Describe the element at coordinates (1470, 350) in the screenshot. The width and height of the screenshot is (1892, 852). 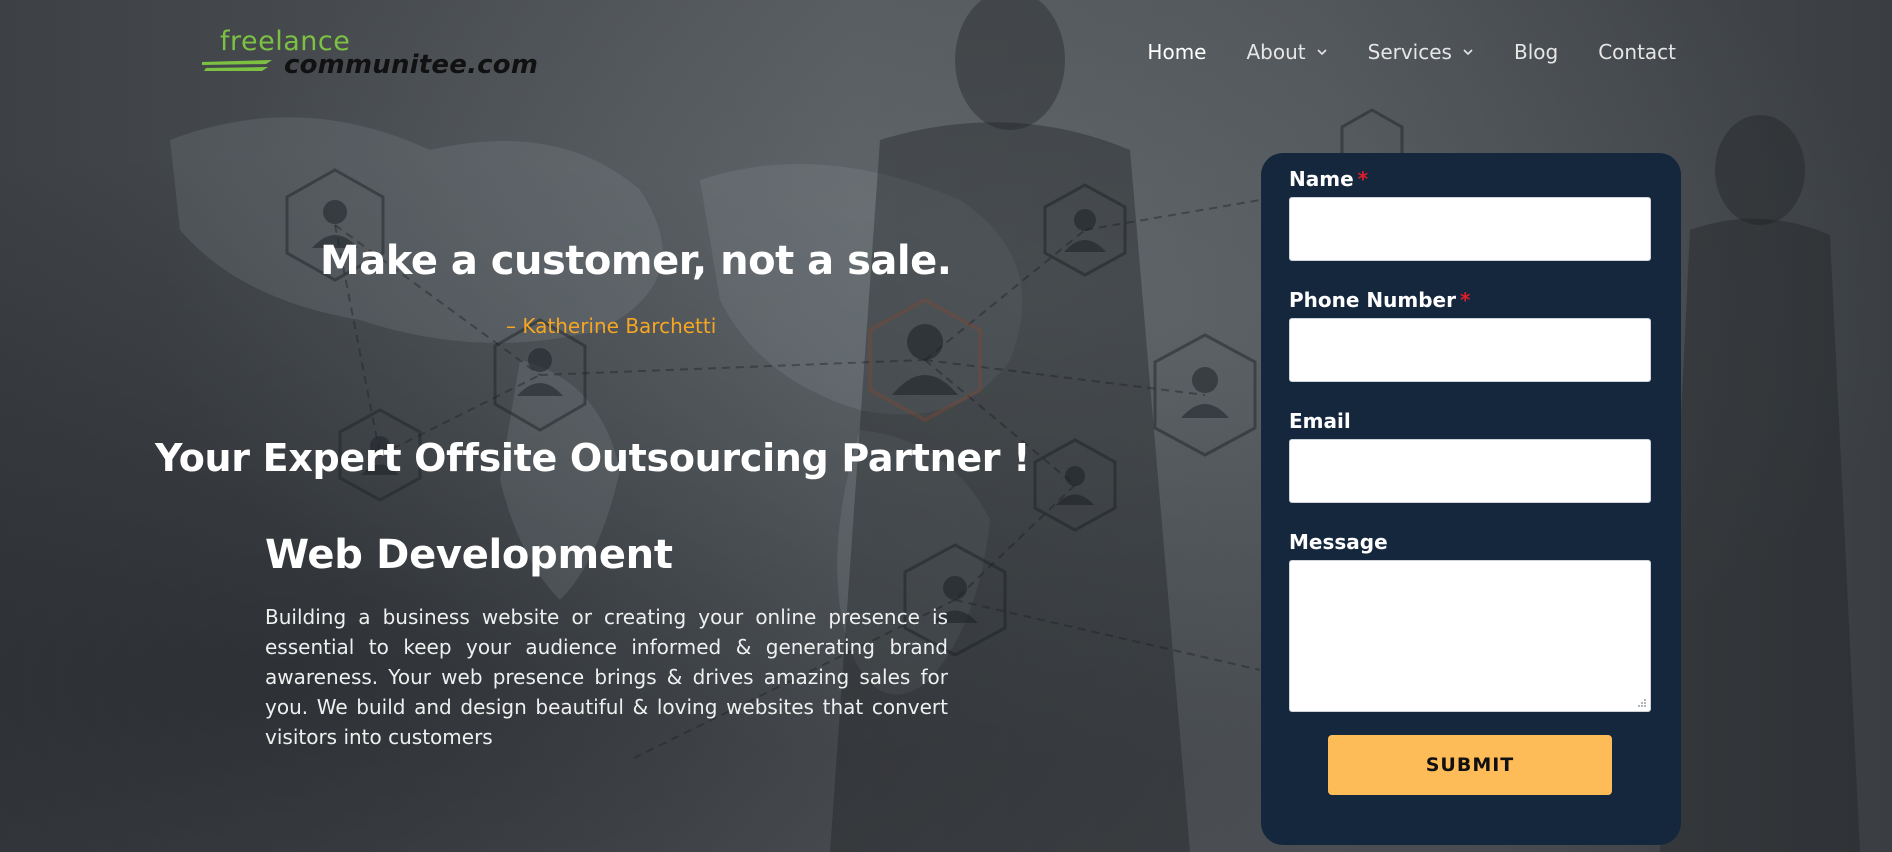
I see `phone-number-input` at that location.